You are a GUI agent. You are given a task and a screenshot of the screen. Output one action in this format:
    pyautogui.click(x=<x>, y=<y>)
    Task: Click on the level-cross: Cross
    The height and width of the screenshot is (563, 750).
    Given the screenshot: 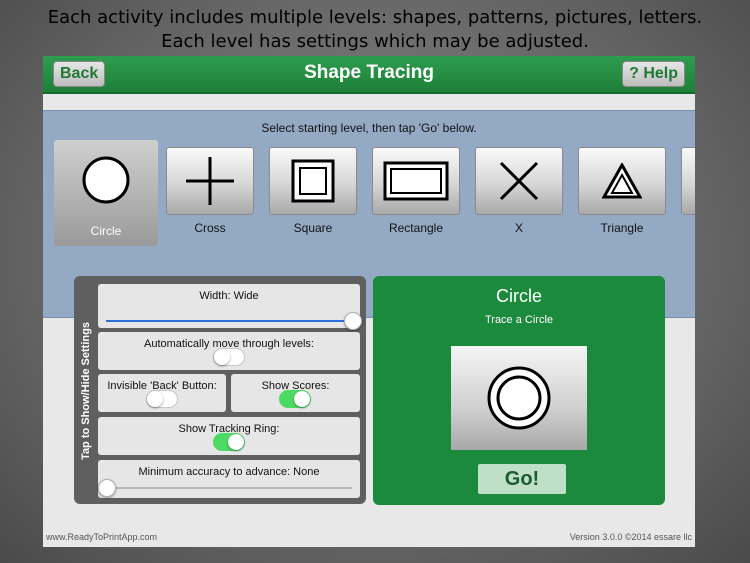 What is the action you would take?
    pyautogui.click(x=210, y=191)
    